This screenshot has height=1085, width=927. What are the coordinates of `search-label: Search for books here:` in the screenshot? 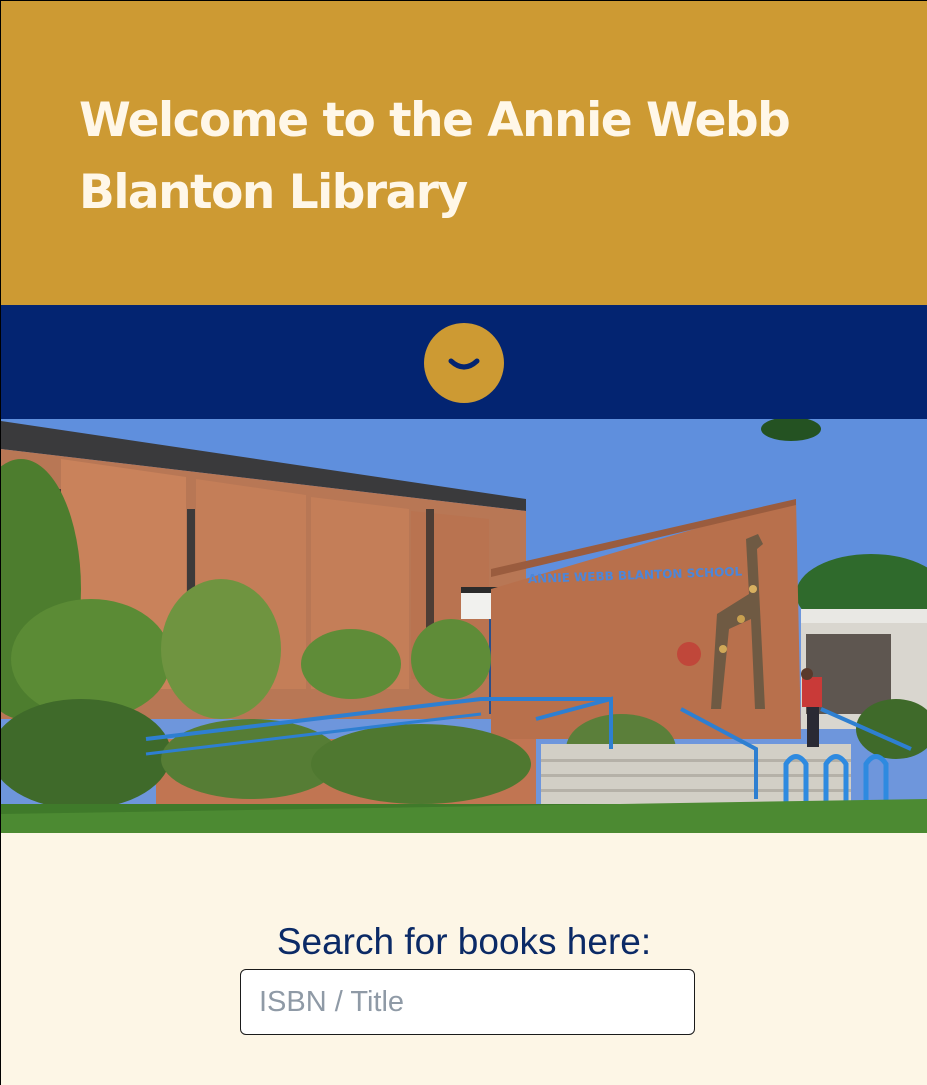 It's located at (464, 941).